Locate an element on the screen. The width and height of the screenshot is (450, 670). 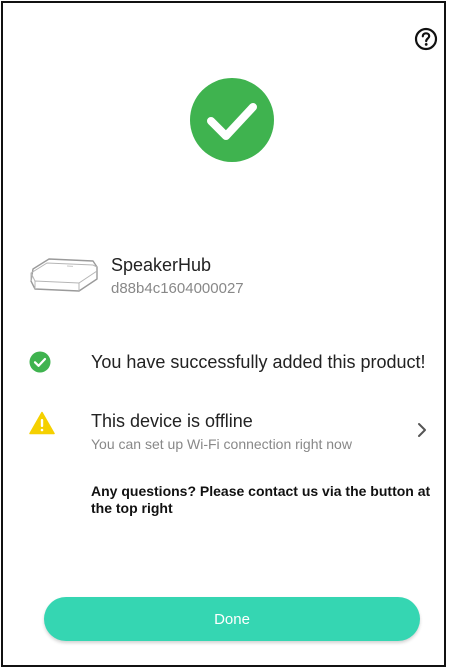
help-button is located at coordinates (426, 39).